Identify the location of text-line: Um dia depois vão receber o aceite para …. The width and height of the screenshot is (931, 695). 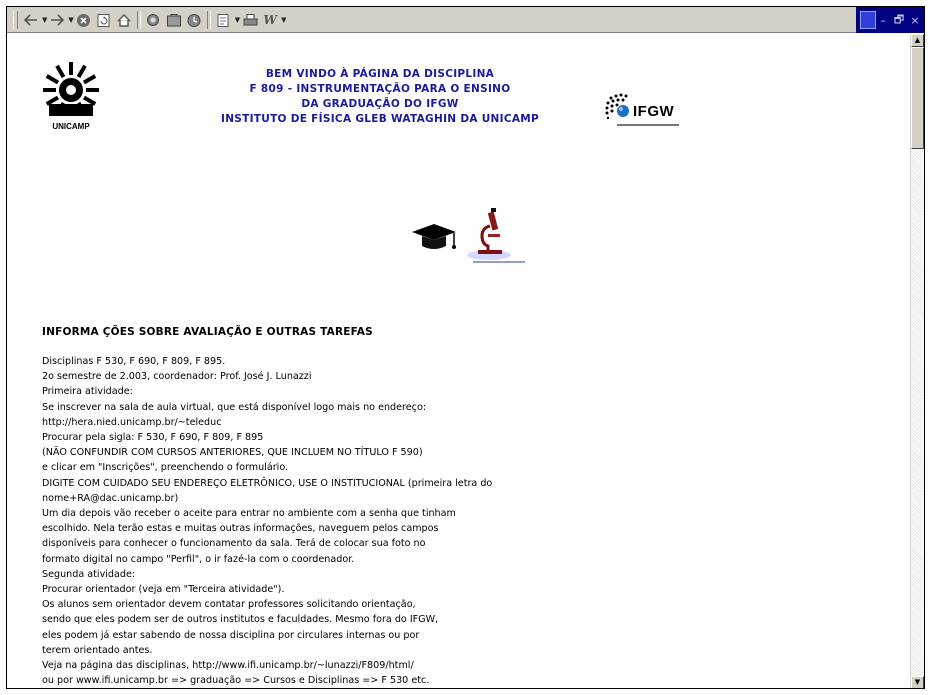
(249, 514).